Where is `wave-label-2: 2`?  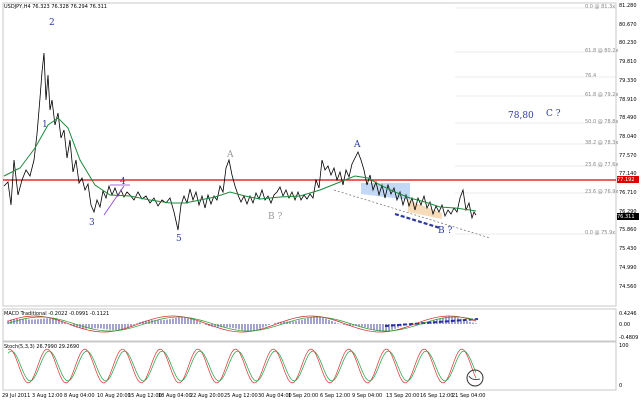
wave-label-2: 2 is located at coordinates (52, 23).